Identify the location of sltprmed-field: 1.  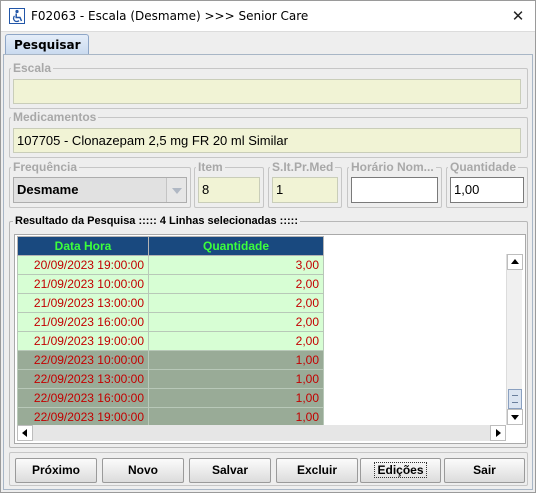
(305, 190).